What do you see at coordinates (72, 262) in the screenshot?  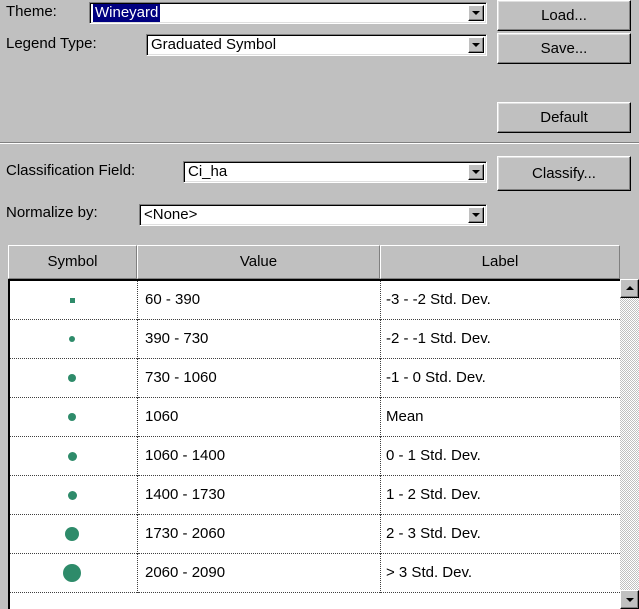 I see `column-header-symbol: Symbol` at bounding box center [72, 262].